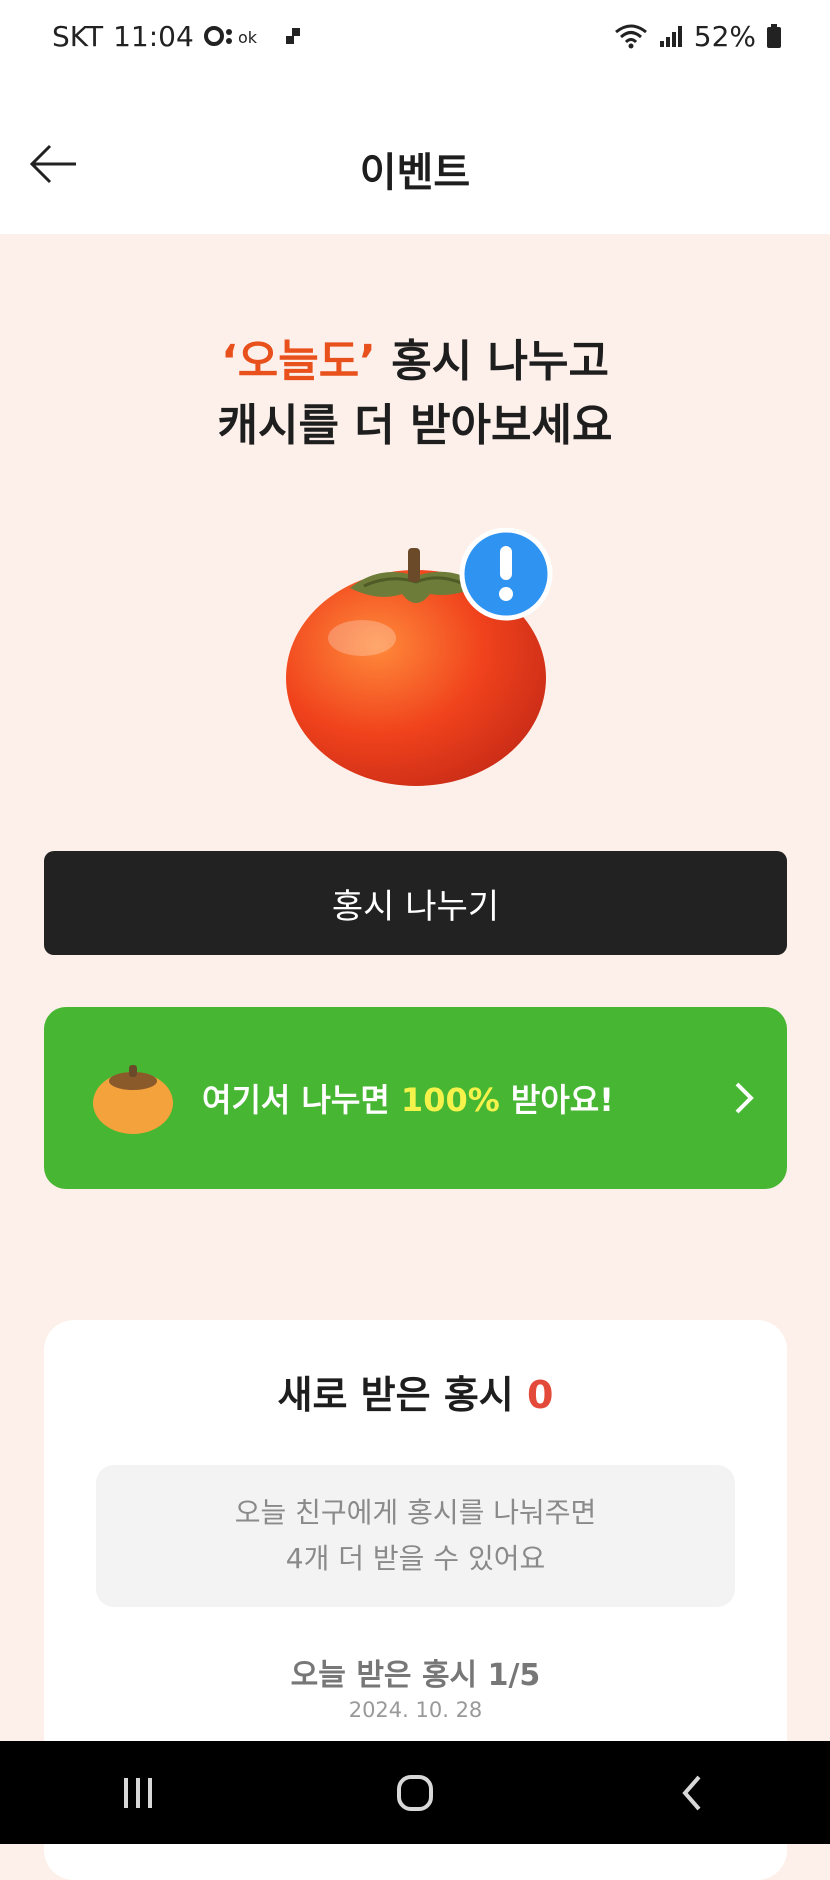 The width and height of the screenshot is (830, 1880). I want to click on app-header: 이벤트, so click(415, 153).